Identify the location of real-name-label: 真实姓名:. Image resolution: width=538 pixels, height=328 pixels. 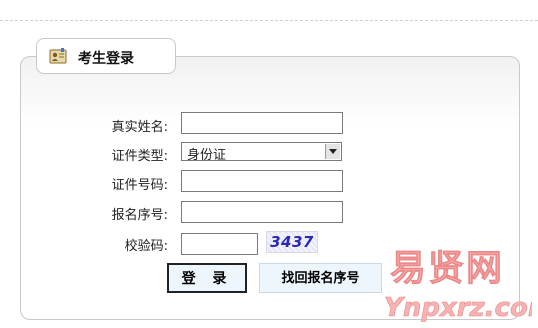
(139, 127).